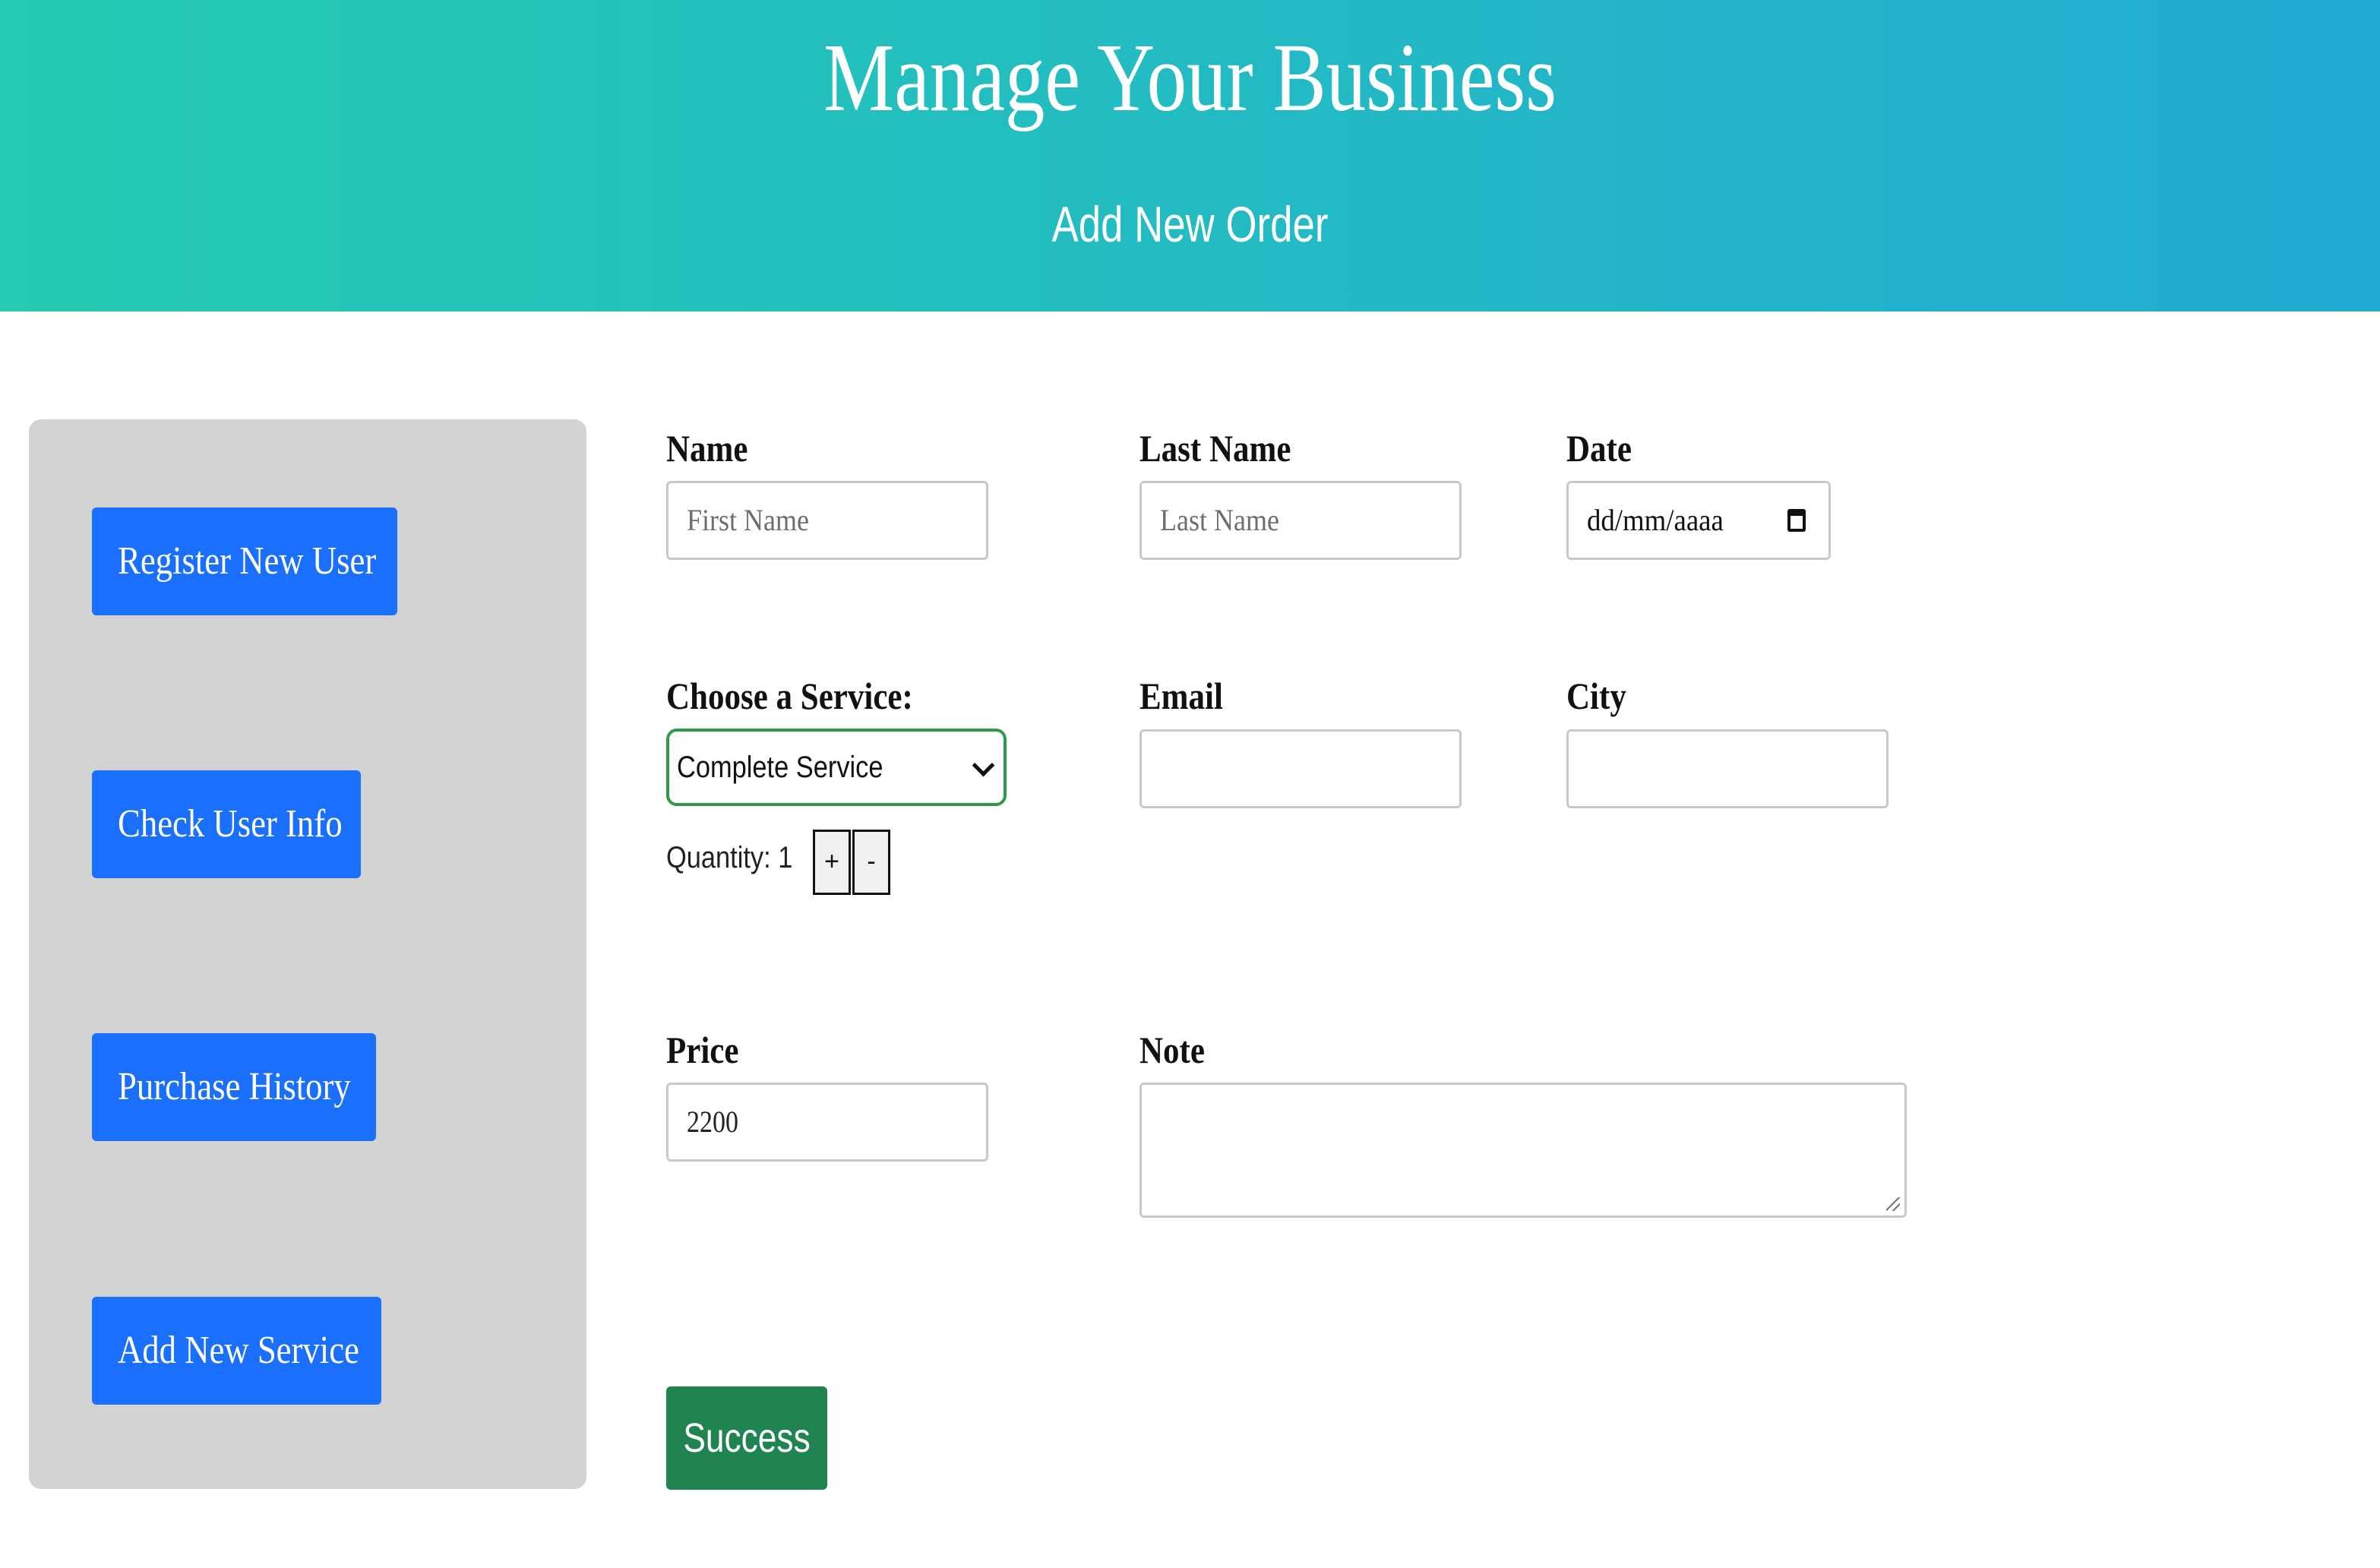 This screenshot has width=2380, height=1568. Describe the element at coordinates (983, 765) in the screenshot. I see `chevron-down-icon` at that location.